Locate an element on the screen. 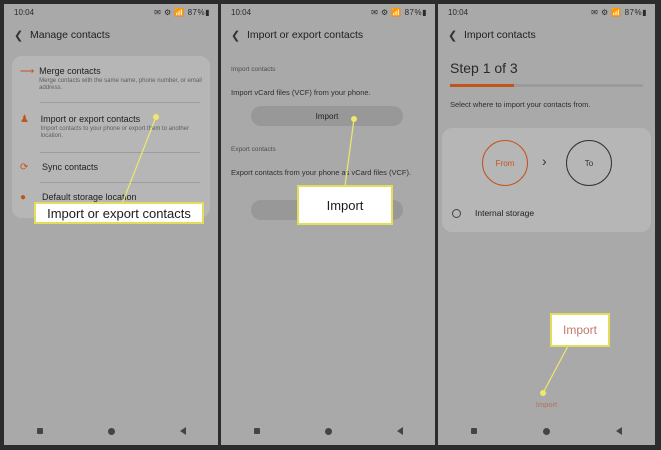 The height and width of the screenshot is (450, 661). merge-title: Merge contacts is located at coordinates (70, 71).